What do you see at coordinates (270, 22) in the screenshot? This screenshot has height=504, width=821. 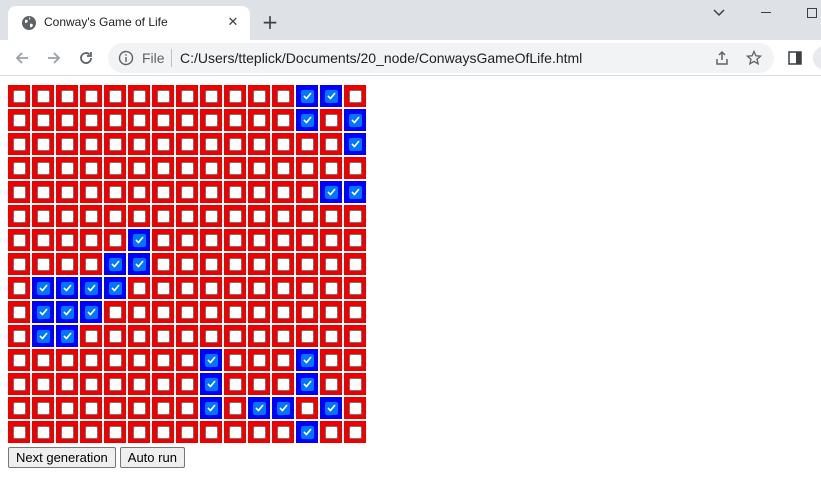 I see `new-tab-icon: +` at bounding box center [270, 22].